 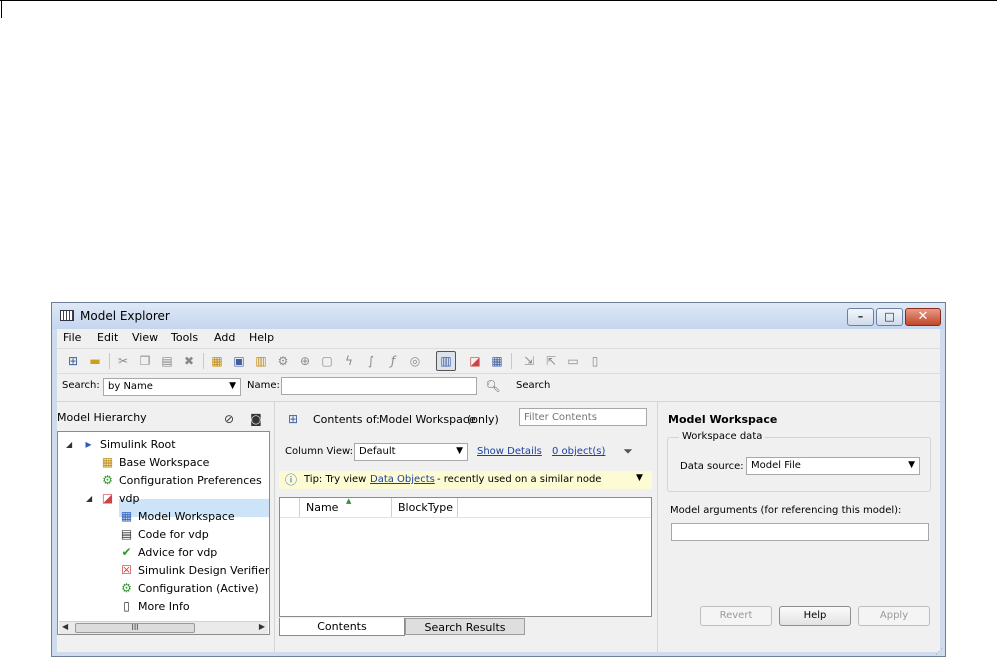 What do you see at coordinates (509, 451) in the screenshot?
I see `show-details-link: Show Details` at bounding box center [509, 451].